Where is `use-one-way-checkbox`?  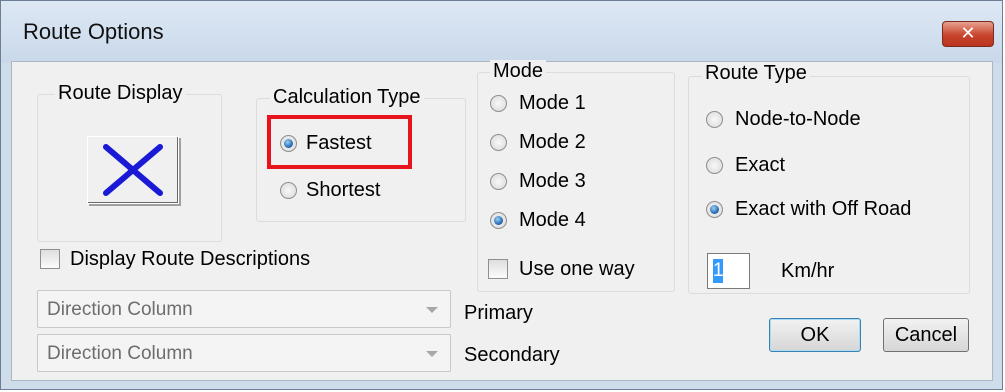 use-one-way-checkbox is located at coordinates (498, 269).